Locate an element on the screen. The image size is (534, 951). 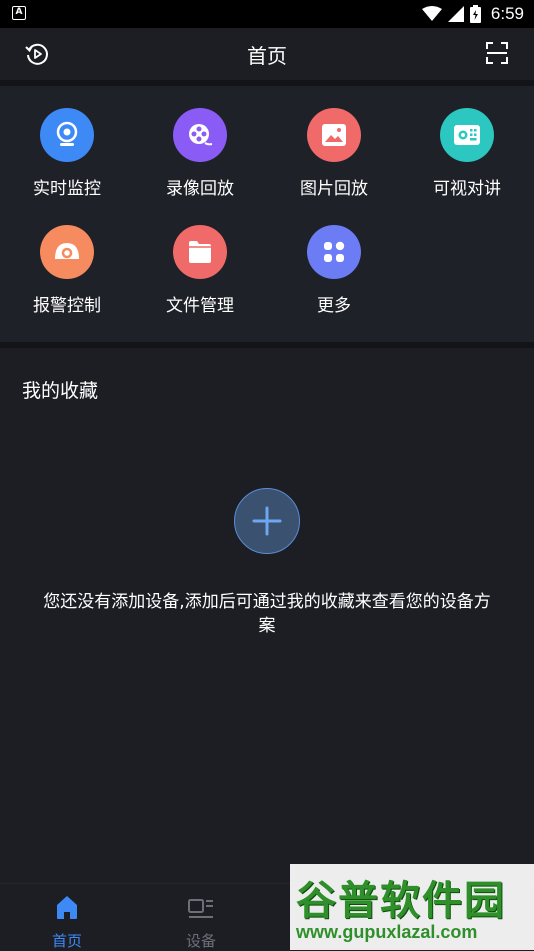
status-bar: A 6:59 is located at coordinates (267, 14).